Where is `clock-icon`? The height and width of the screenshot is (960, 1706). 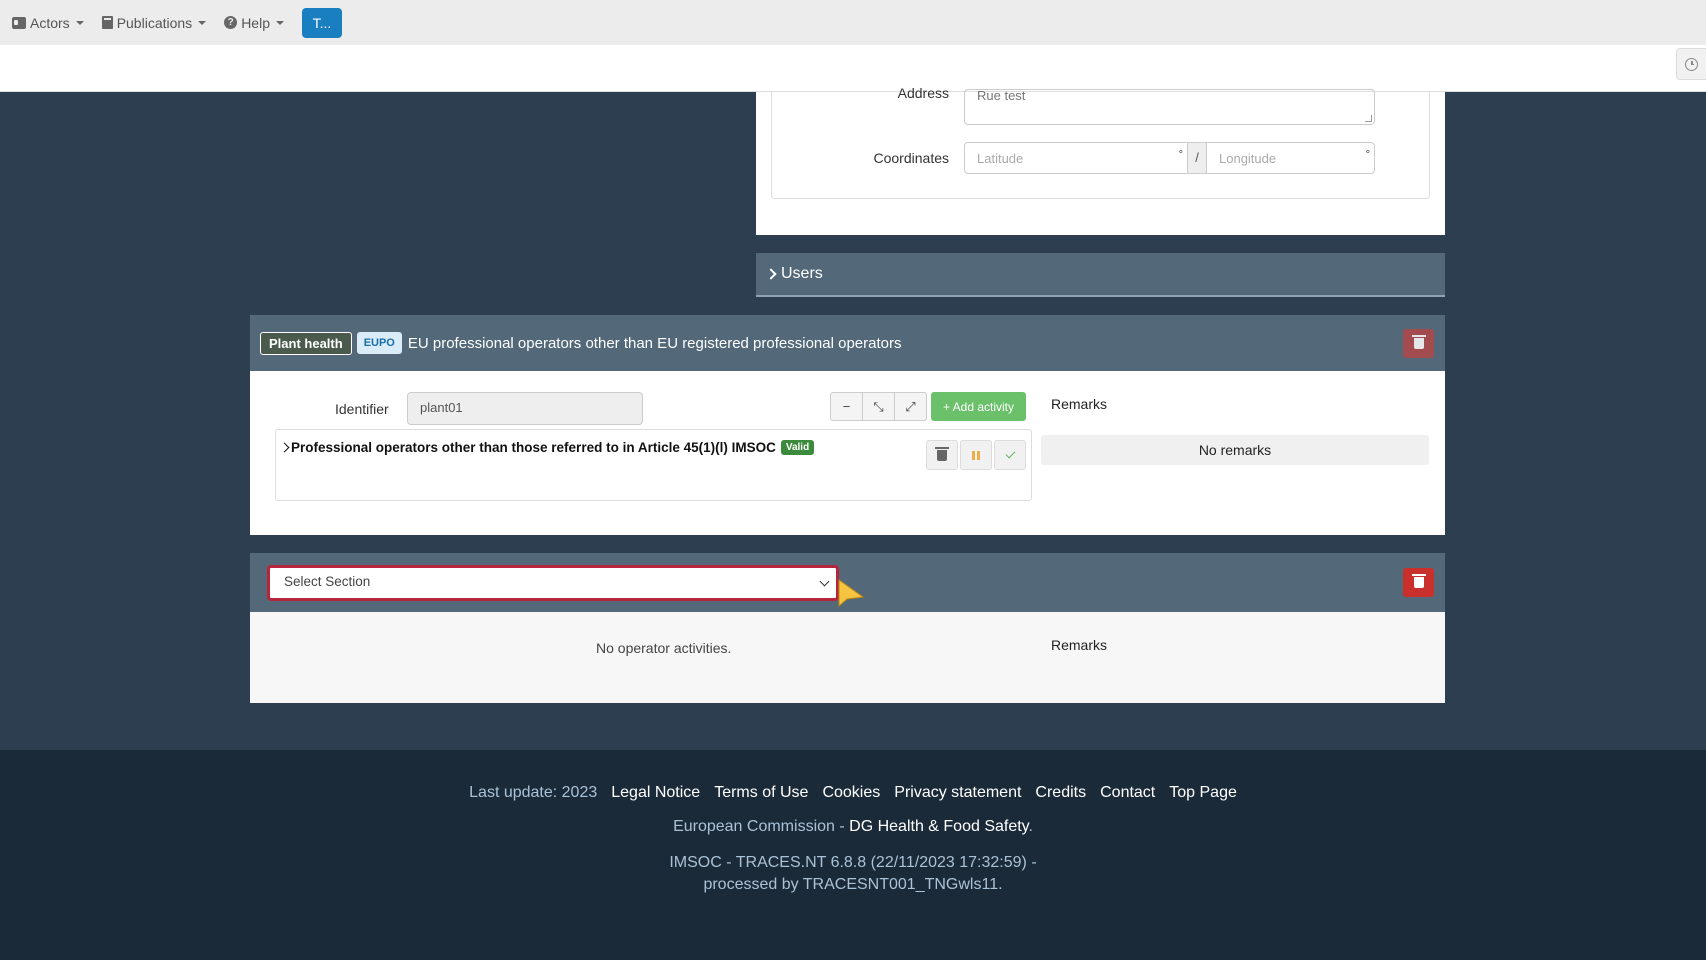
clock-icon is located at coordinates (1691, 64).